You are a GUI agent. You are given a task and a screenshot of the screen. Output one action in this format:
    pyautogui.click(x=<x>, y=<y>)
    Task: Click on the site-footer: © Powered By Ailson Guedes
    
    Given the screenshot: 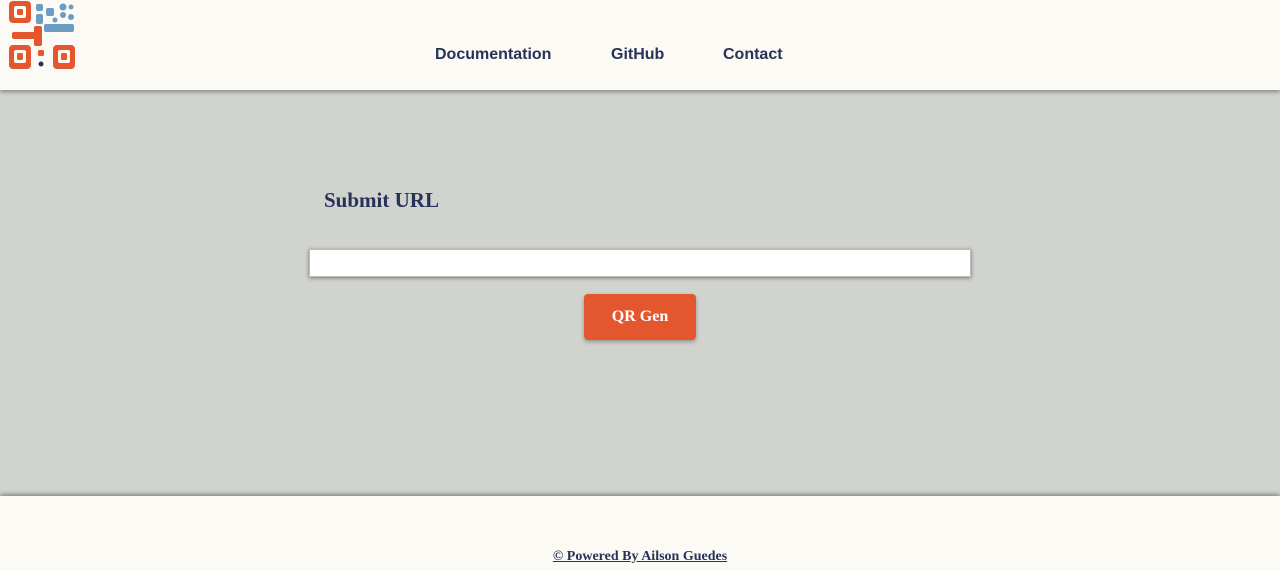 What is the action you would take?
    pyautogui.click(x=640, y=533)
    